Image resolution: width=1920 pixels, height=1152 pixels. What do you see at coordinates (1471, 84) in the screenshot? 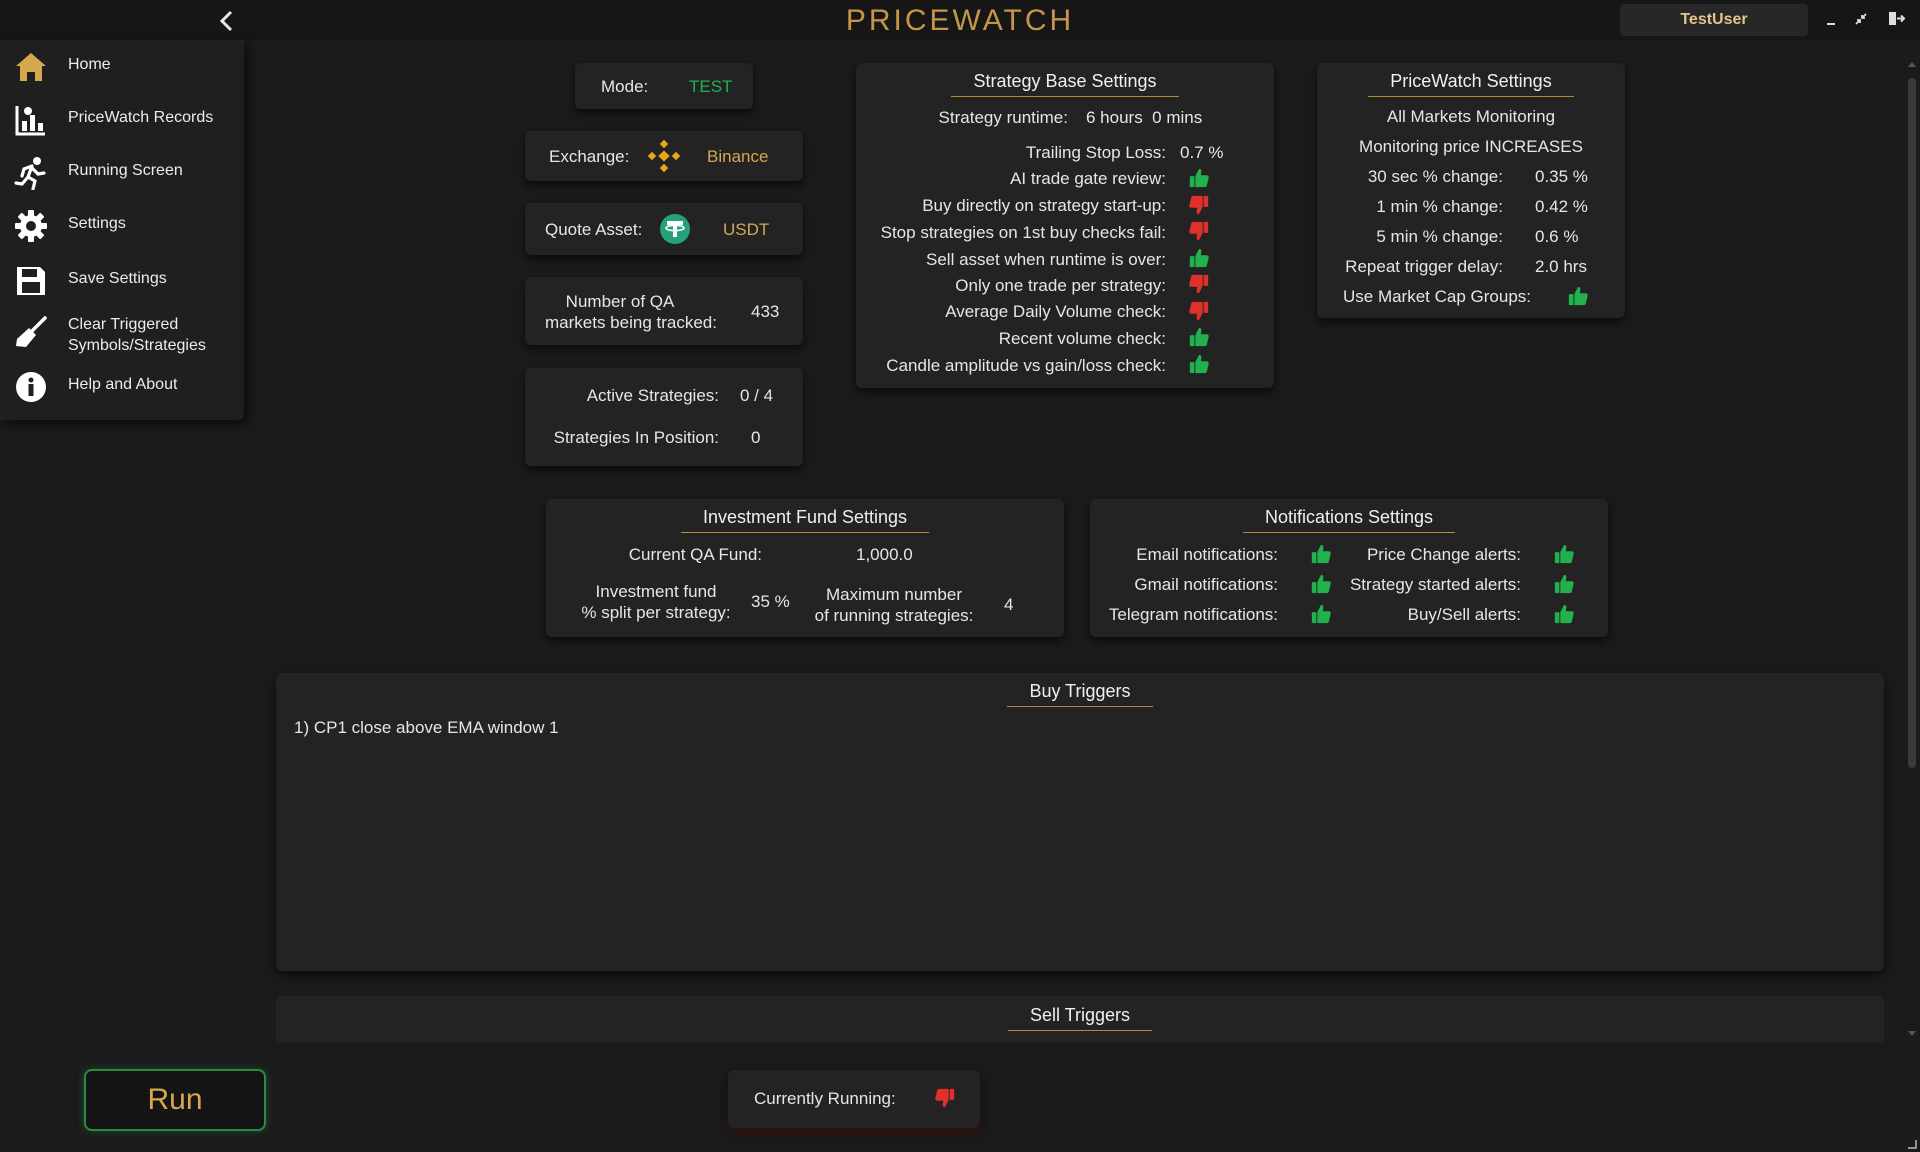
I see `panel-title: PriceWatch Settings` at bounding box center [1471, 84].